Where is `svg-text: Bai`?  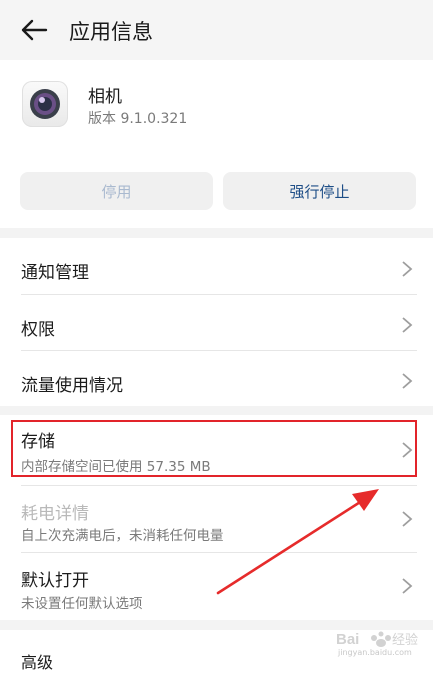
svg-text: Bai is located at coordinates (347, 639).